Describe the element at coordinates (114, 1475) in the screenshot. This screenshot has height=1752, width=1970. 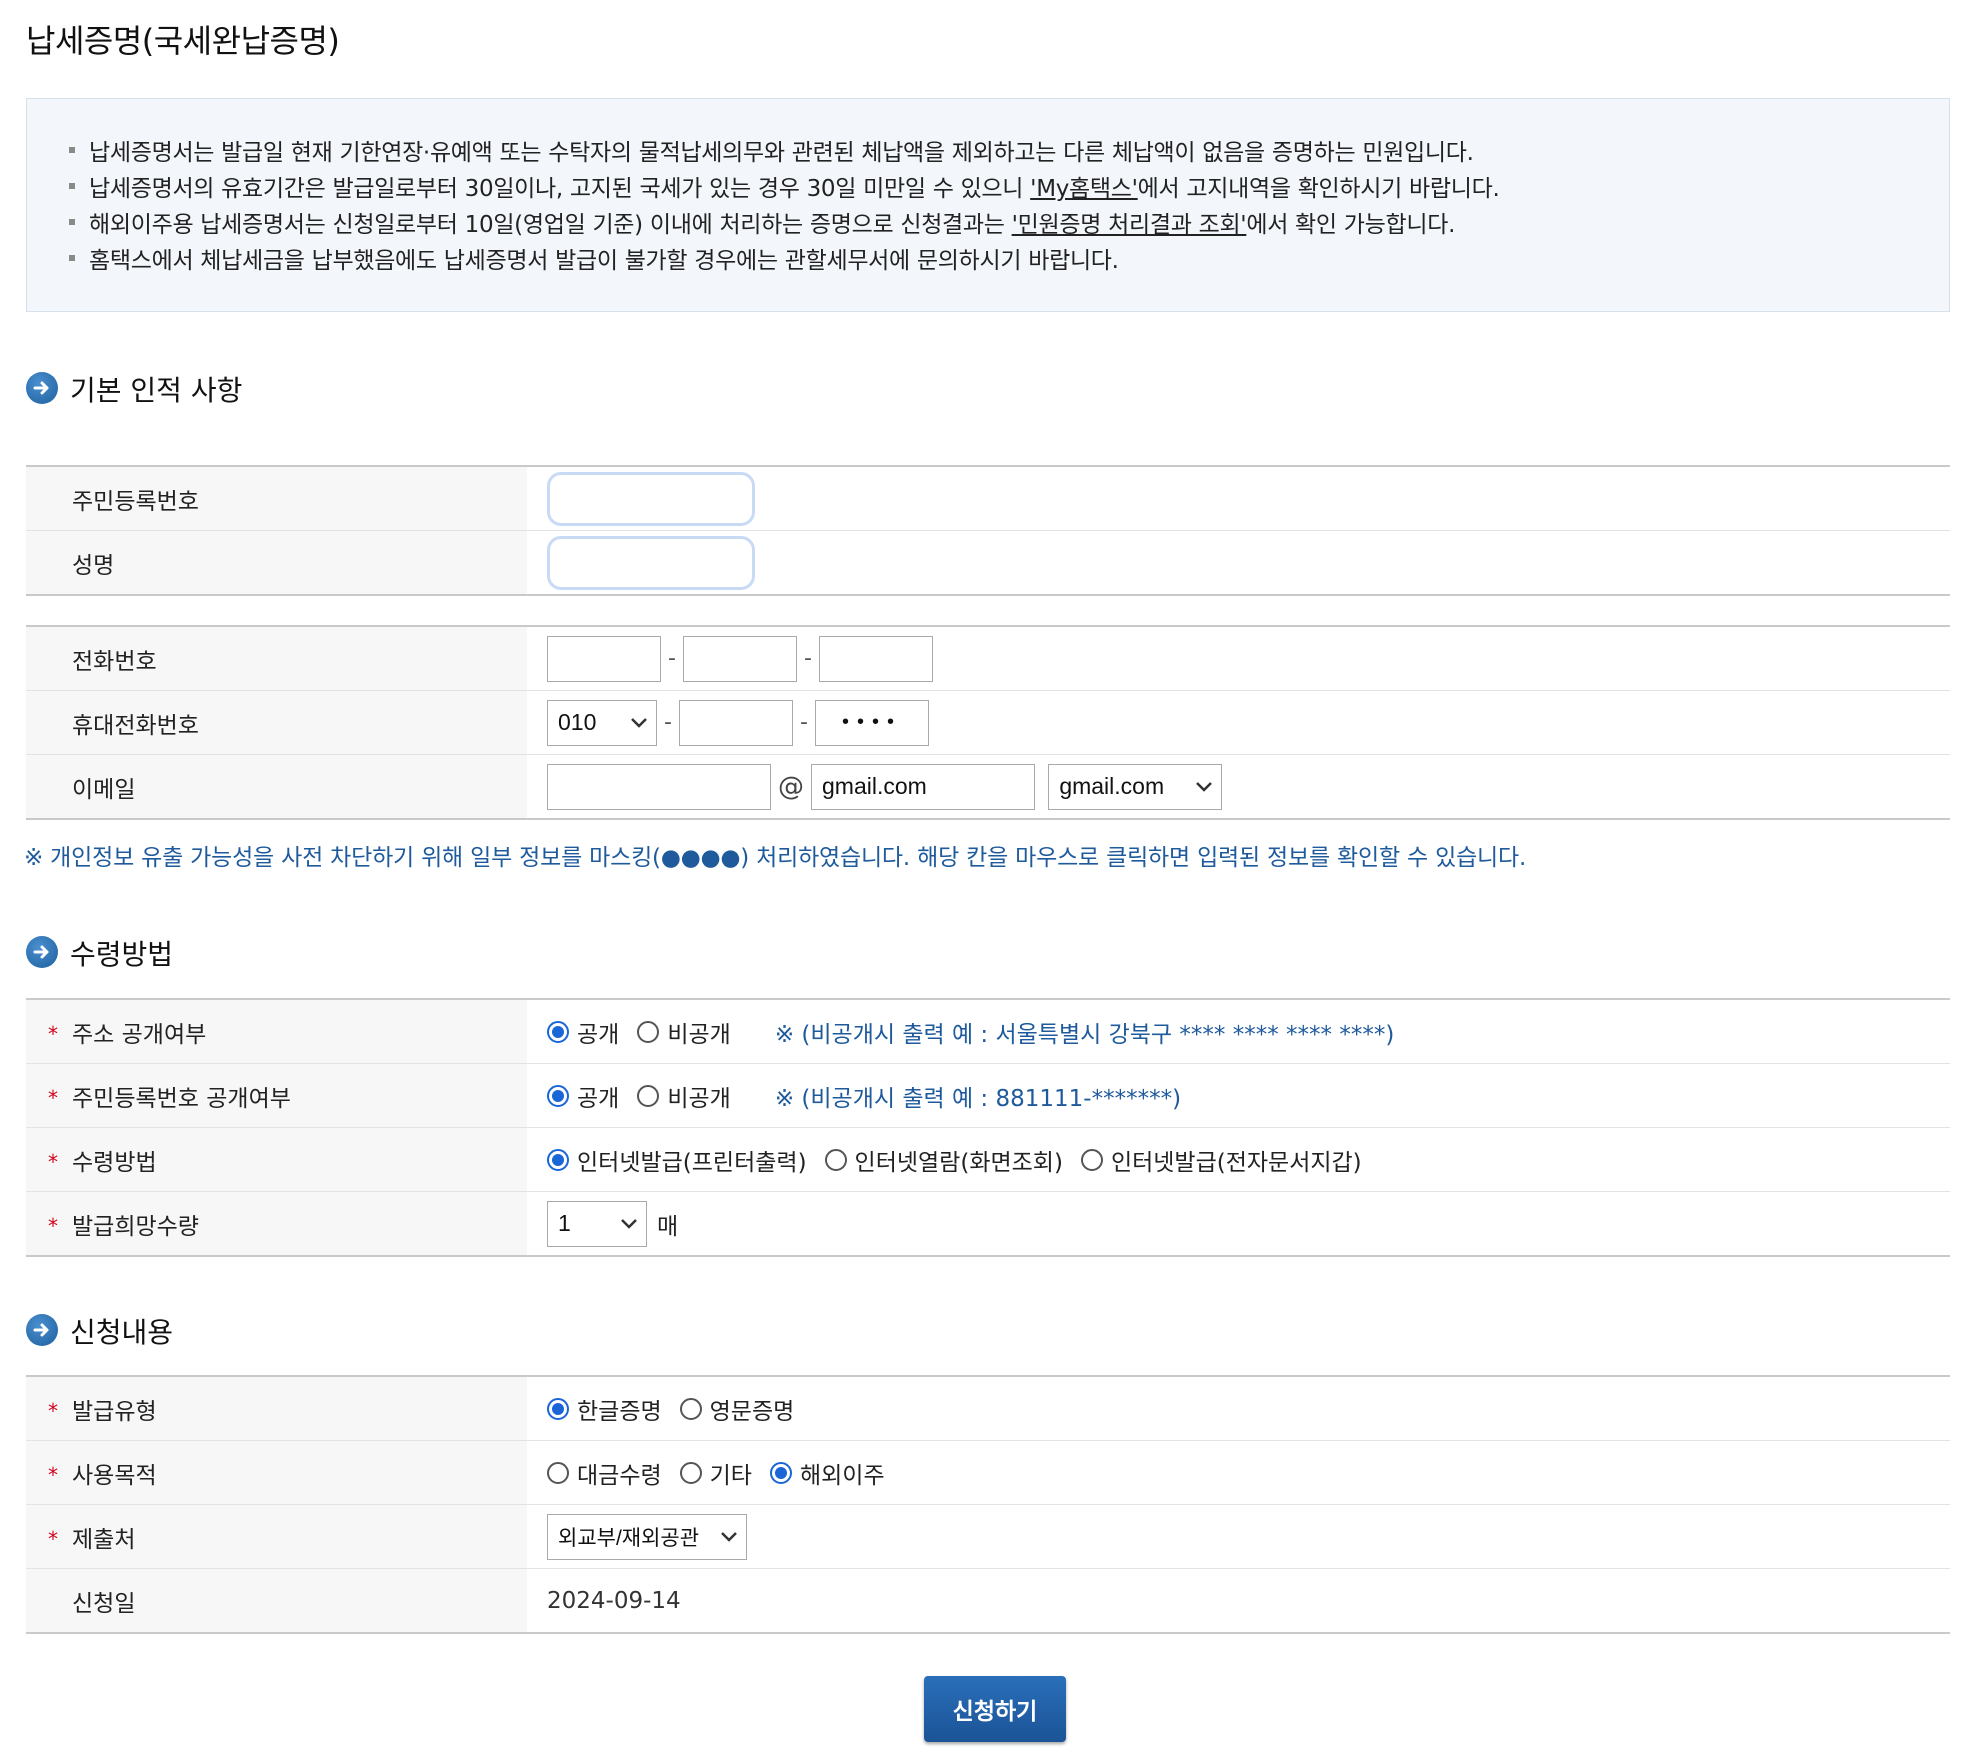
I see `label-text: 사용목적` at that location.